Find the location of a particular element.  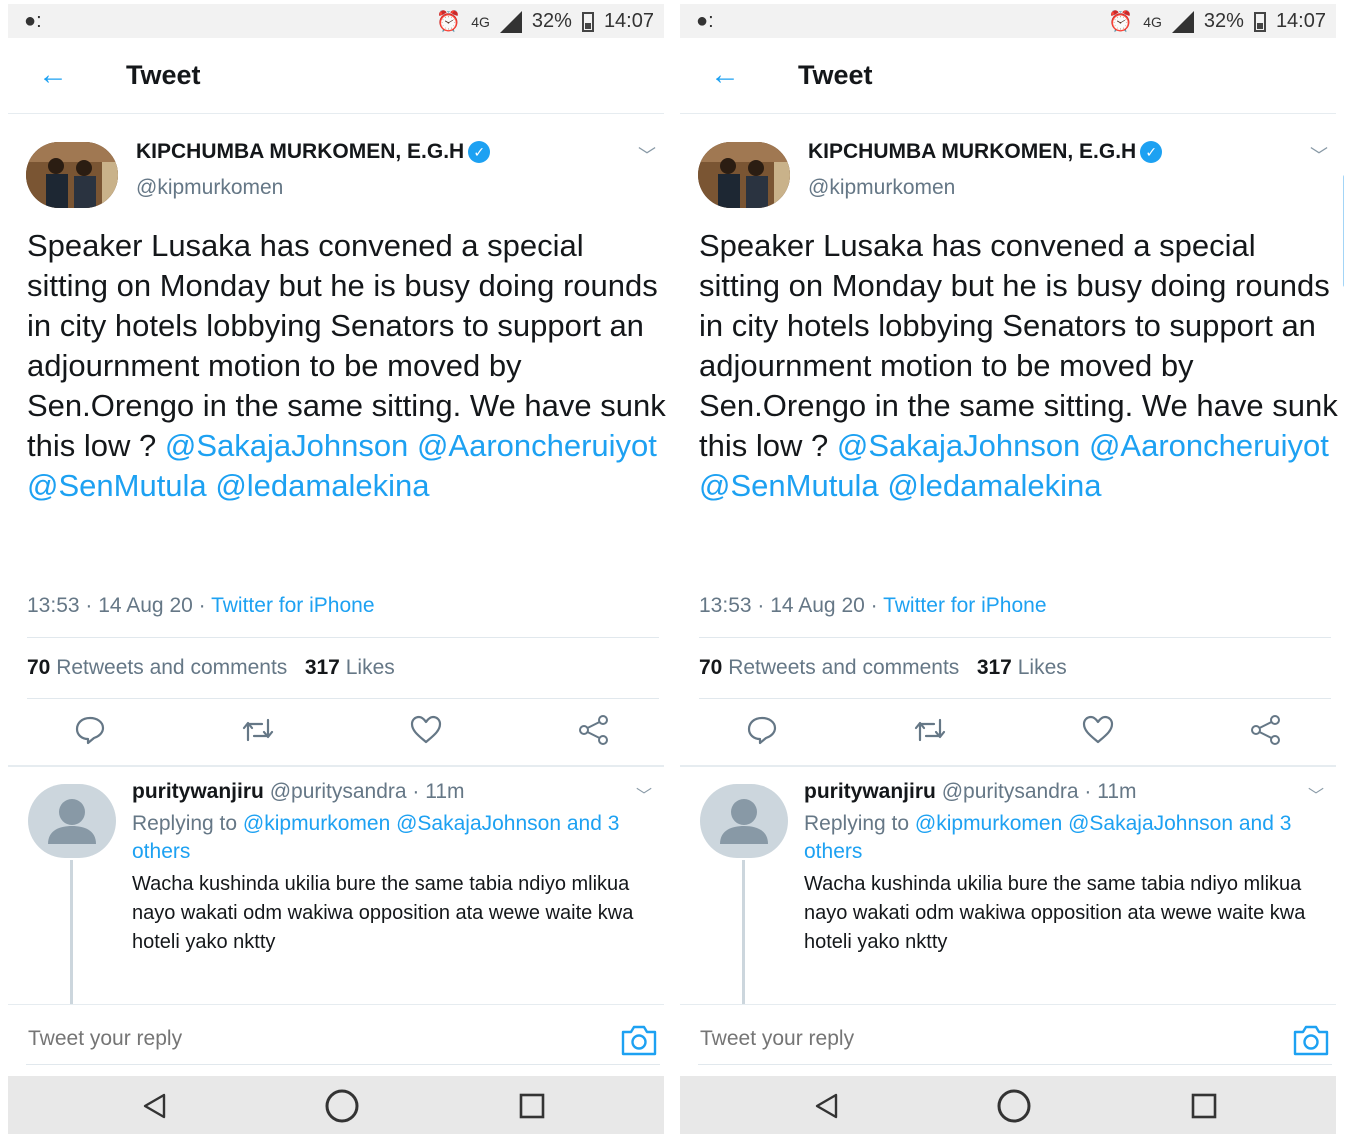

battery-percent: 32% is located at coordinates (551, 21).